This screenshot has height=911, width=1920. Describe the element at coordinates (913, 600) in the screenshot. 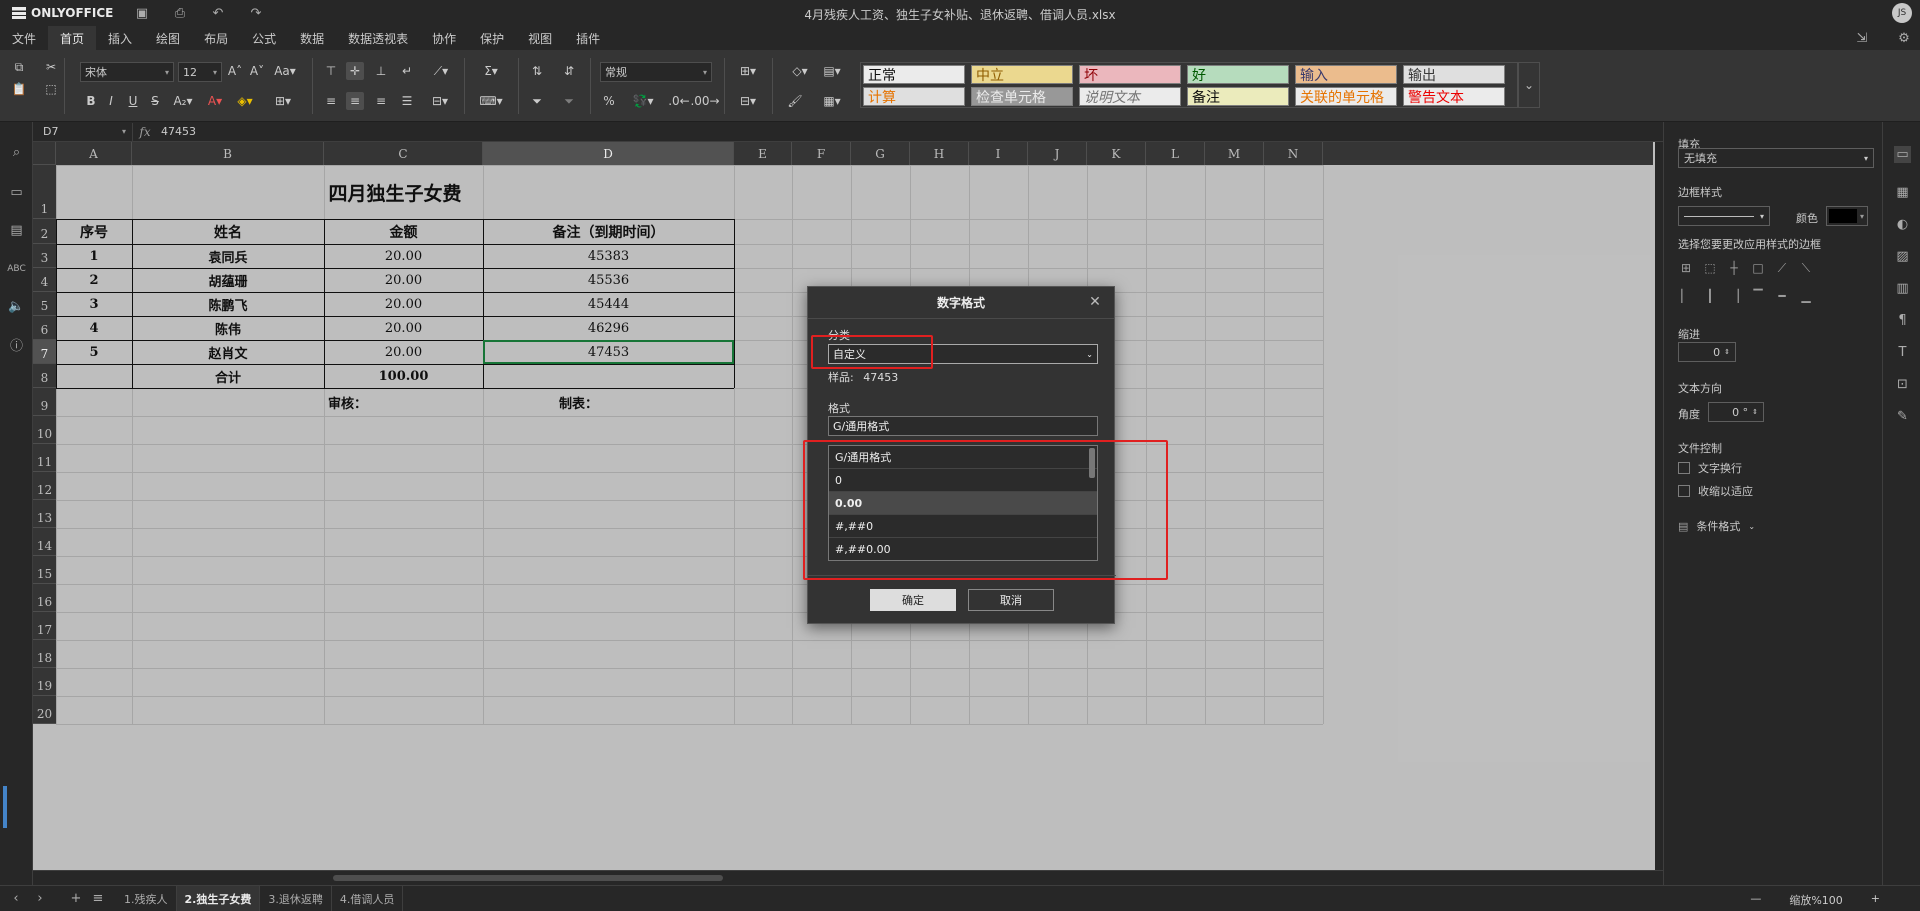

I see `ok-button: 确定` at that location.